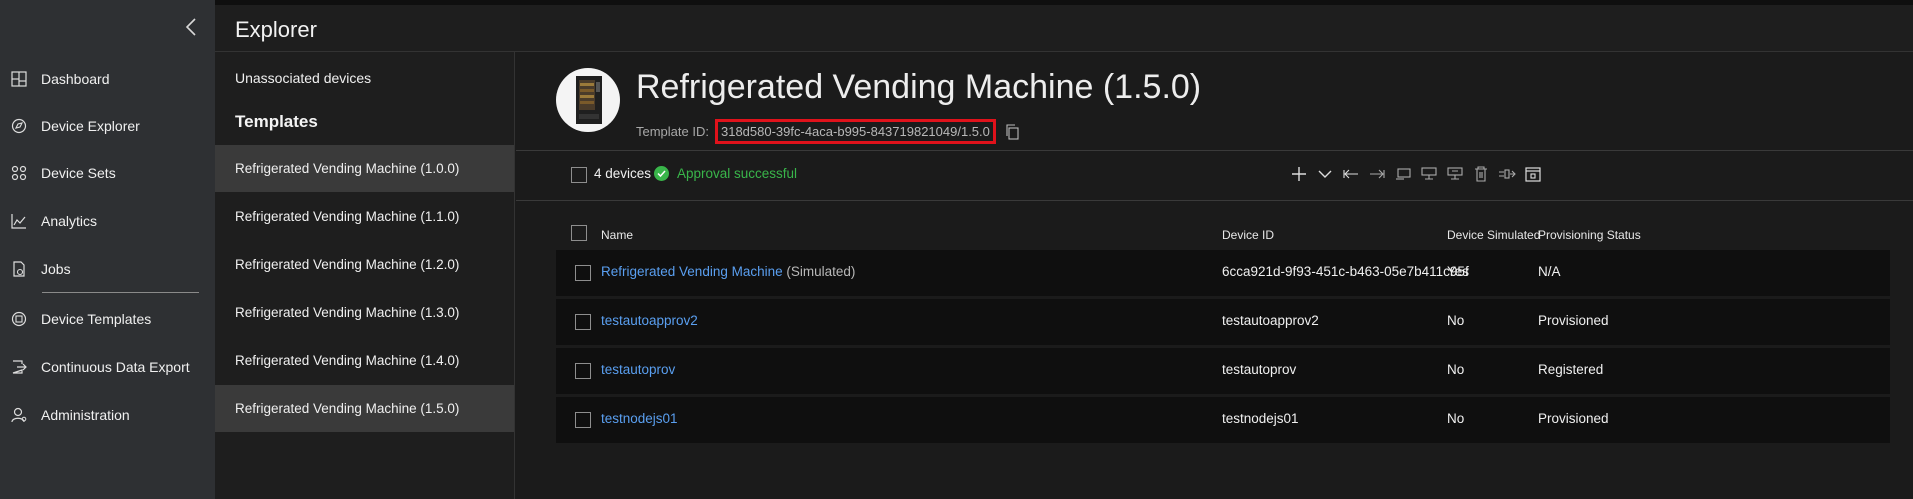 Image resolution: width=1913 pixels, height=499 pixels. What do you see at coordinates (1351, 174) in the screenshot?
I see `import-icon` at bounding box center [1351, 174].